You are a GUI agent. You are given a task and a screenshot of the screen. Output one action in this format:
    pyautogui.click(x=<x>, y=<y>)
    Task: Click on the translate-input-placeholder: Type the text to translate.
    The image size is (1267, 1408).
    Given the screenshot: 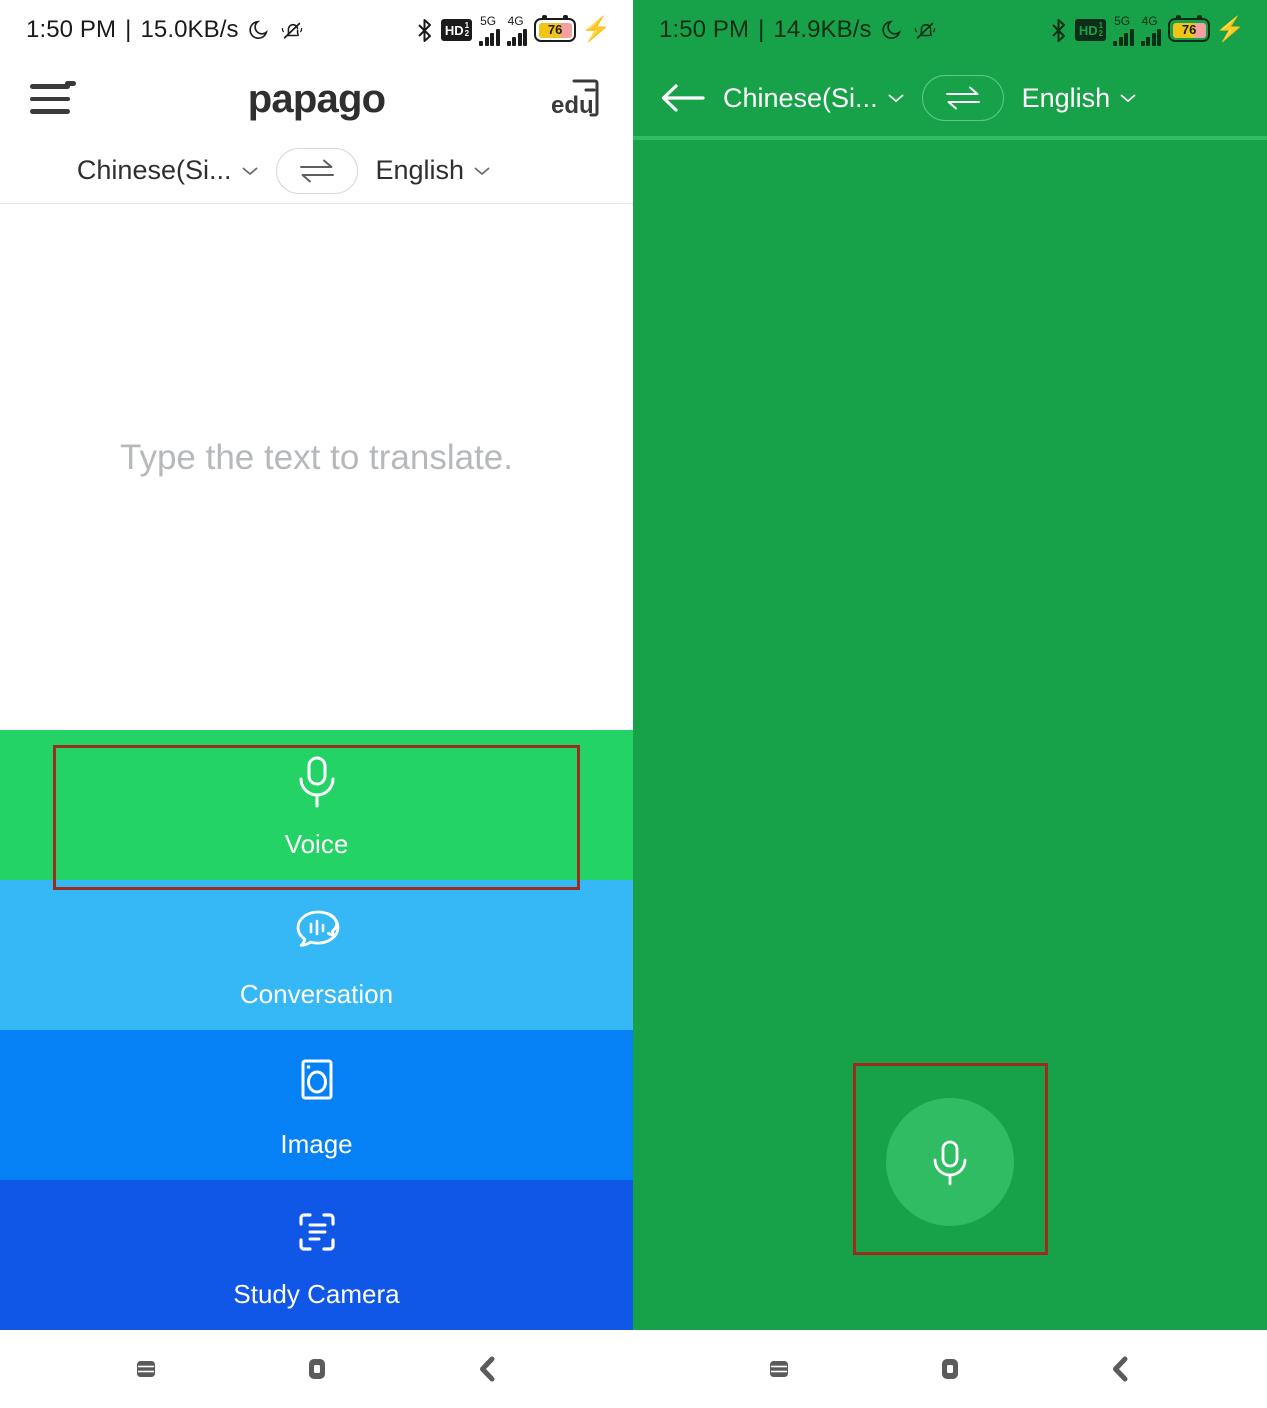 What is the action you would take?
    pyautogui.click(x=316, y=457)
    